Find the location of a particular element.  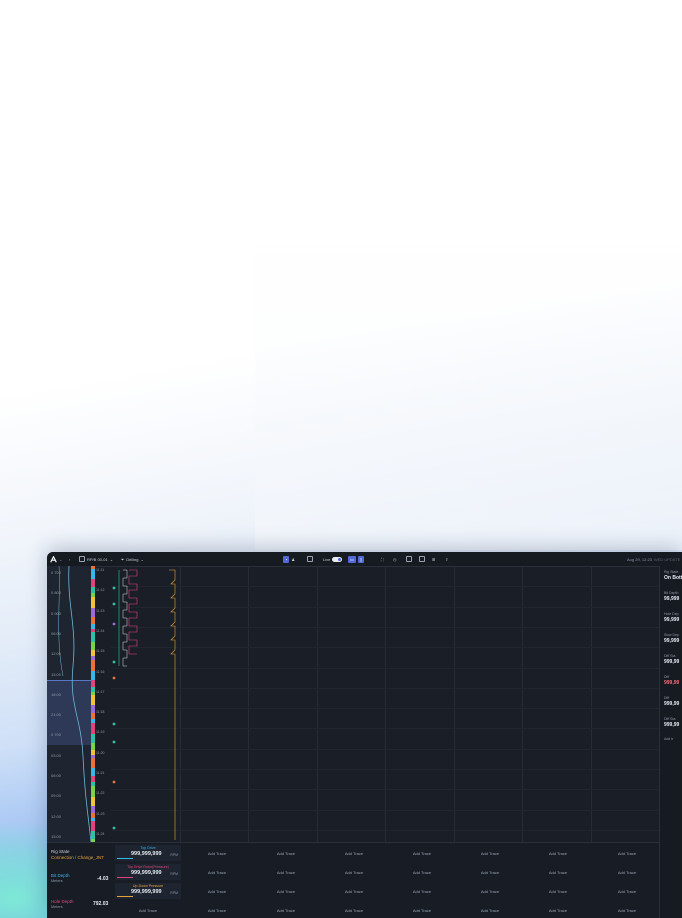

view-toggle: ◔ ♟ is located at coordinates (289, 559).